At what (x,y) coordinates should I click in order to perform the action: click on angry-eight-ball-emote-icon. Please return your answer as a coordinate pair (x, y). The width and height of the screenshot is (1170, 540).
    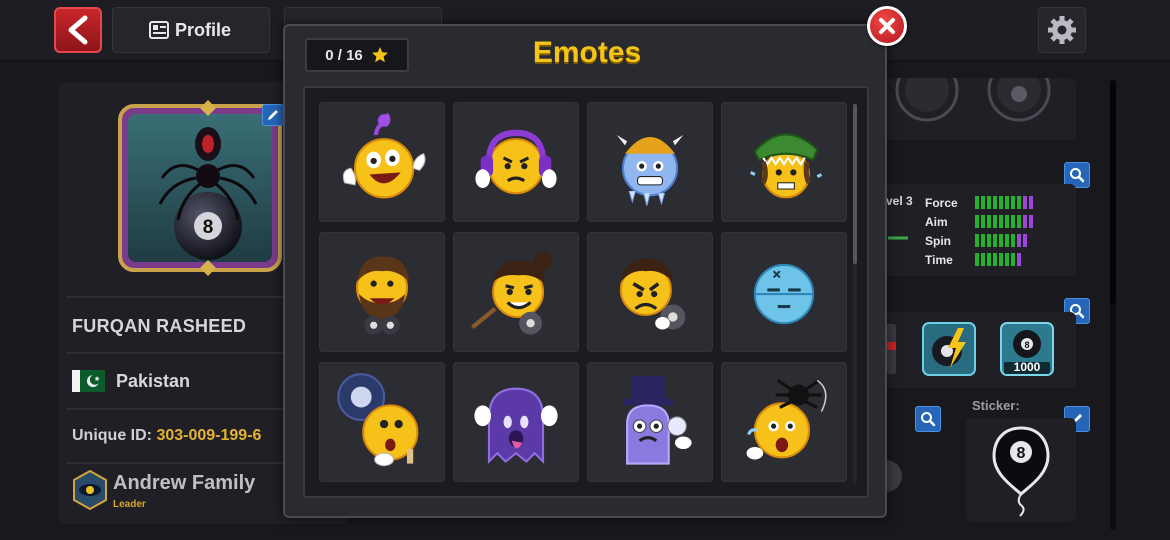
    Looking at the image, I should click on (652, 294).